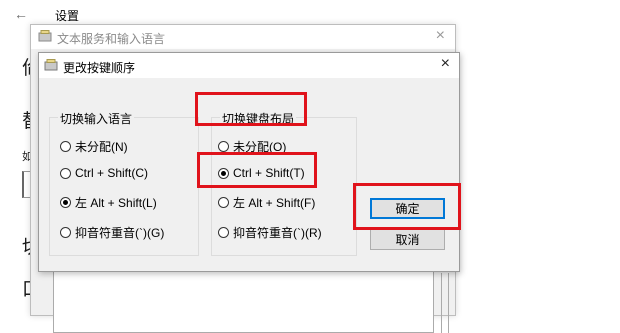 The width and height of the screenshot is (620, 333). I want to click on dialog-title: 更改按键顺序, so click(99, 68).